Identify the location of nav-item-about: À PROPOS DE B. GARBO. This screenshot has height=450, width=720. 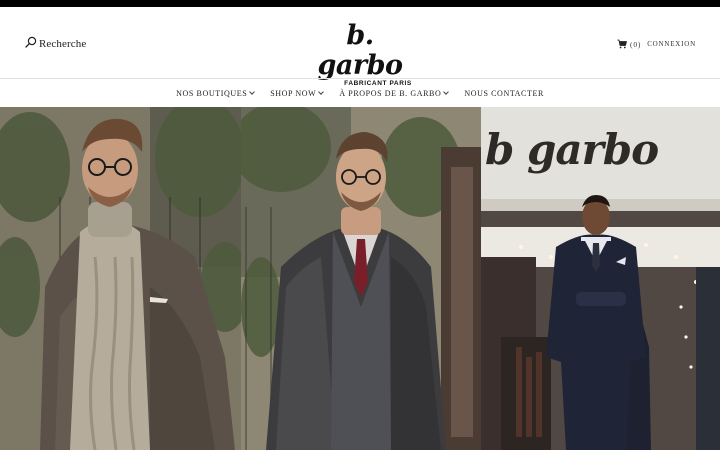
(394, 93).